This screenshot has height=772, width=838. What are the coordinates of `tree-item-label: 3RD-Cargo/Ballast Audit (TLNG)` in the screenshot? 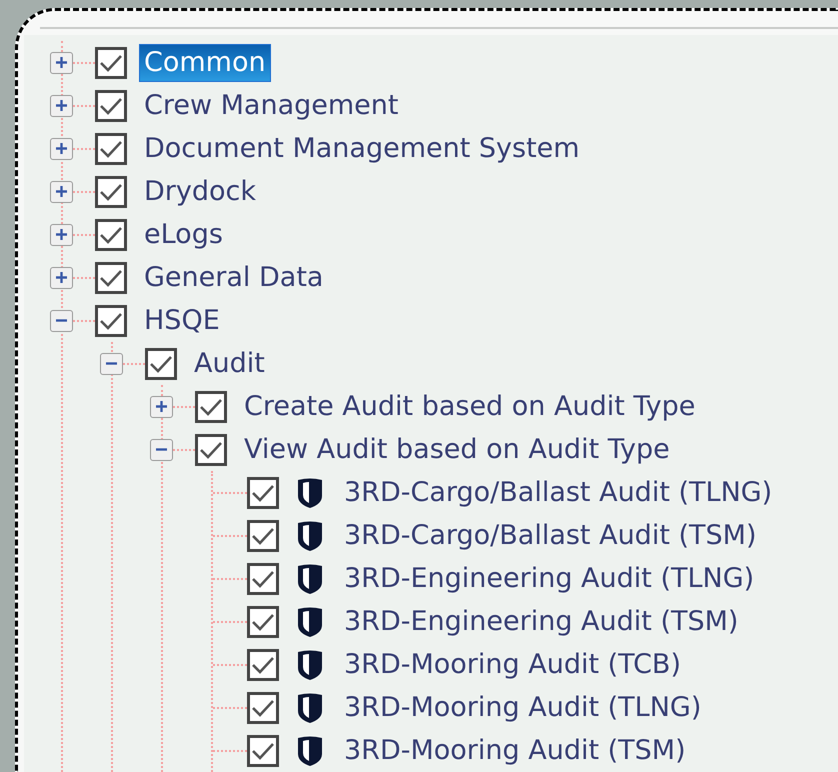 It's located at (558, 493).